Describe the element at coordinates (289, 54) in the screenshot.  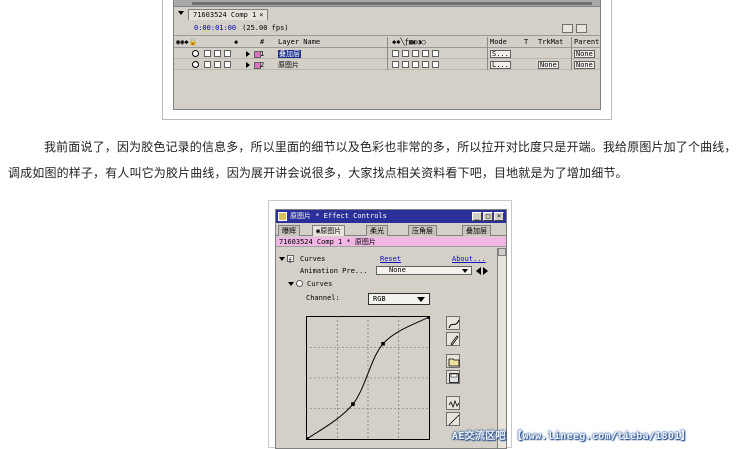
I see `layer-name: 叠加层` at that location.